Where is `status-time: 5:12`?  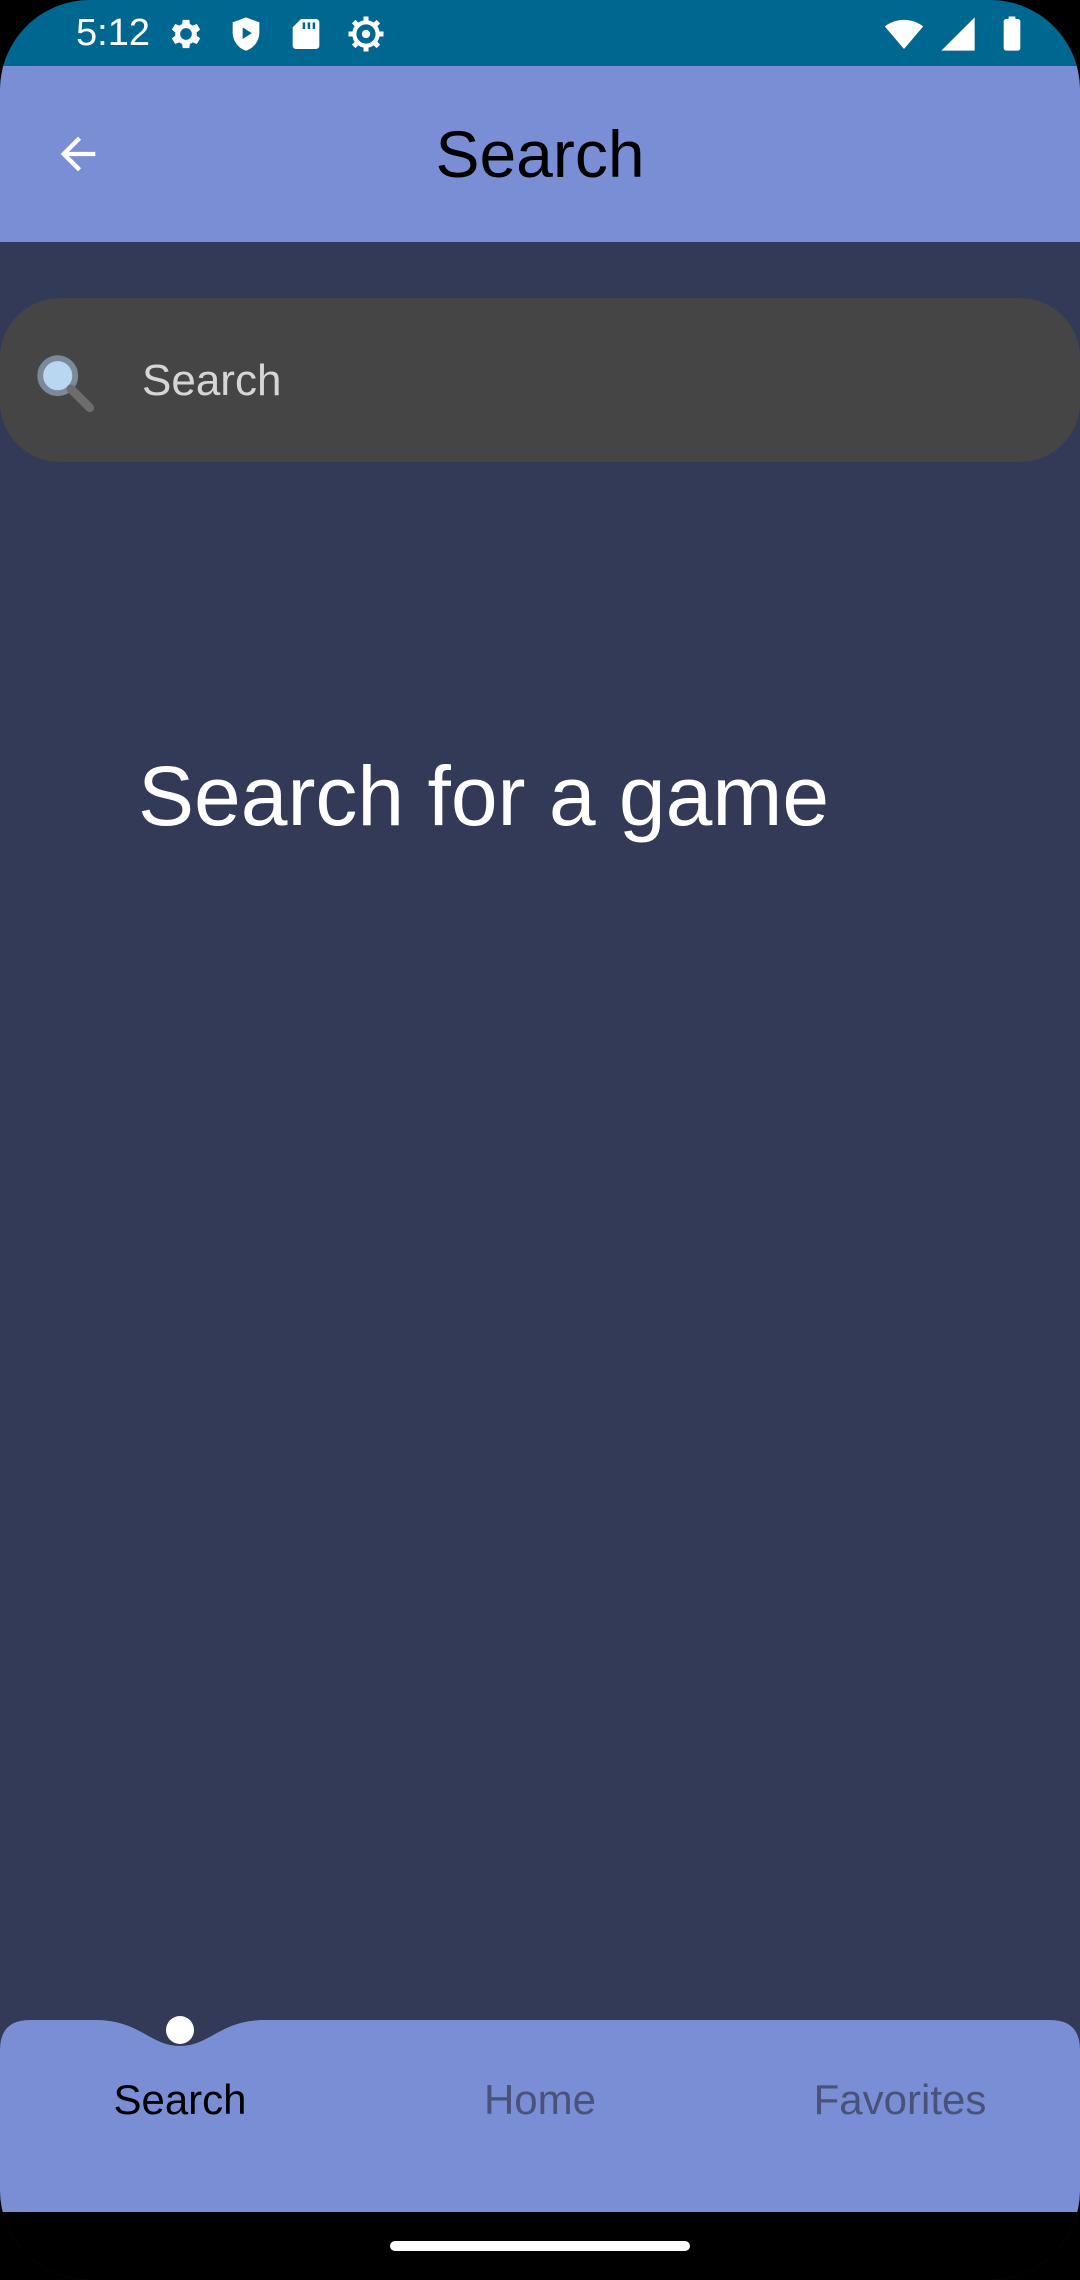 status-time: 5:12 is located at coordinates (113, 33).